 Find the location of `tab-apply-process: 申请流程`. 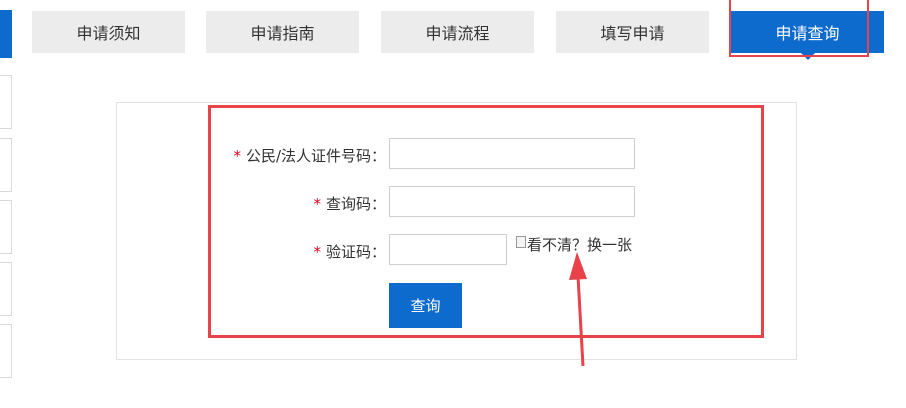

tab-apply-process: 申请流程 is located at coordinates (457, 32).